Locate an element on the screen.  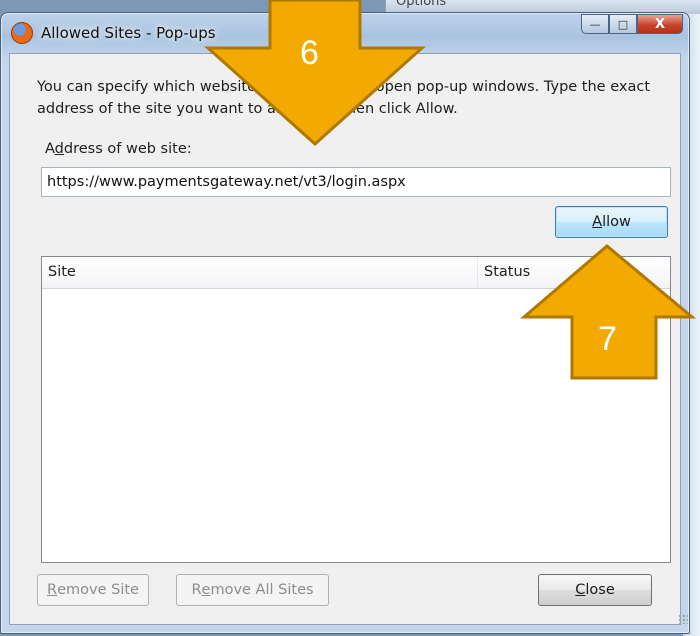
callout-number-6: 6 is located at coordinates (309, 53).